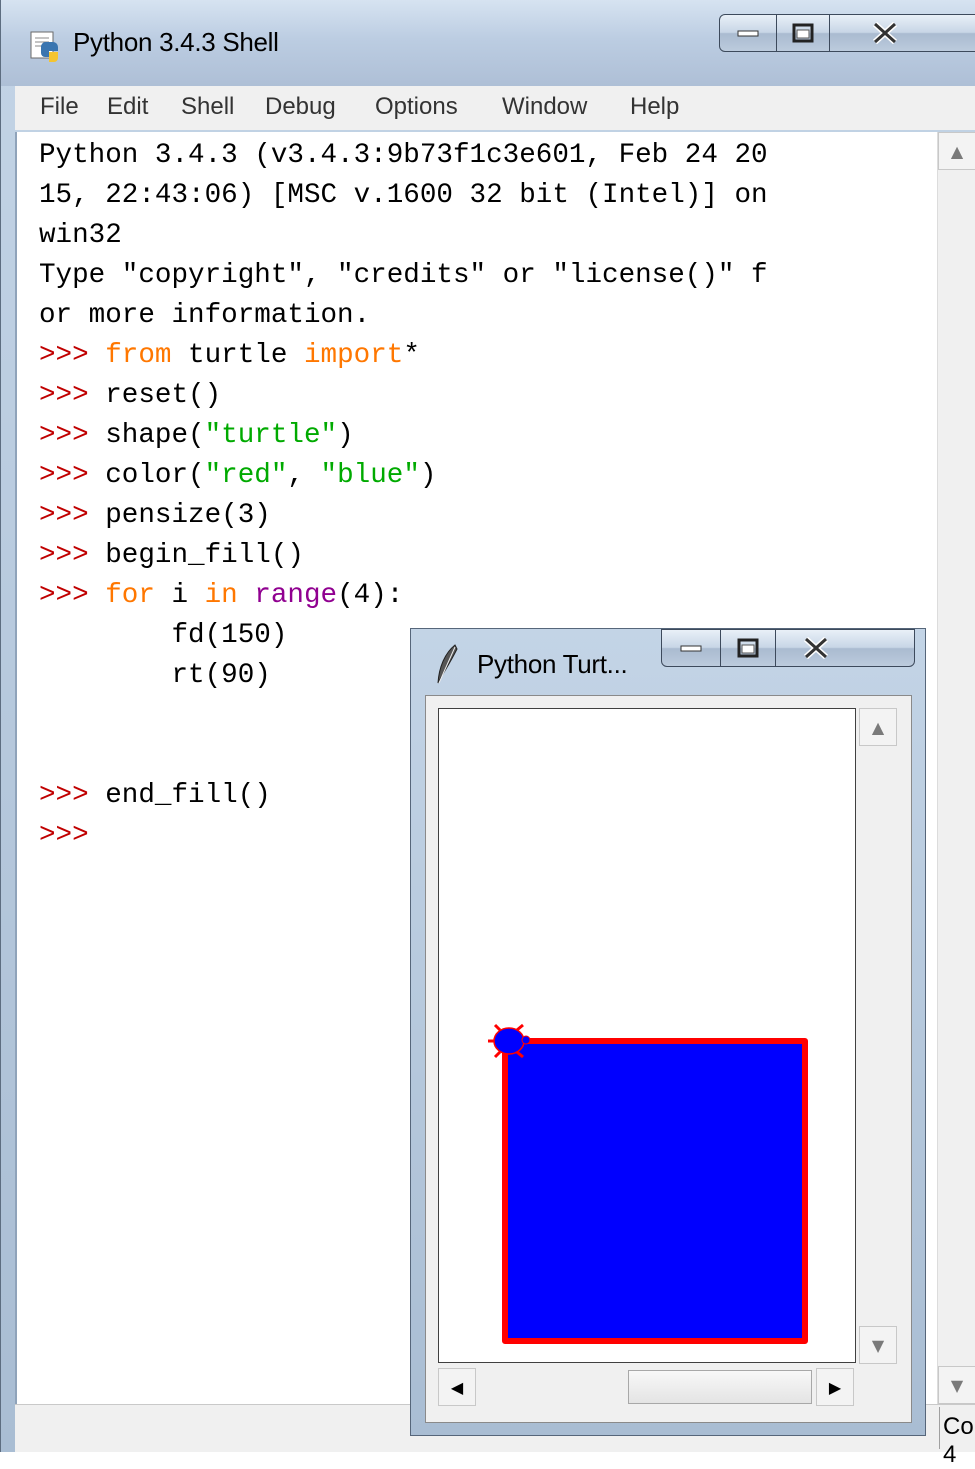 This screenshot has width=975, height=1469. I want to click on keyword: in, so click(221, 595).